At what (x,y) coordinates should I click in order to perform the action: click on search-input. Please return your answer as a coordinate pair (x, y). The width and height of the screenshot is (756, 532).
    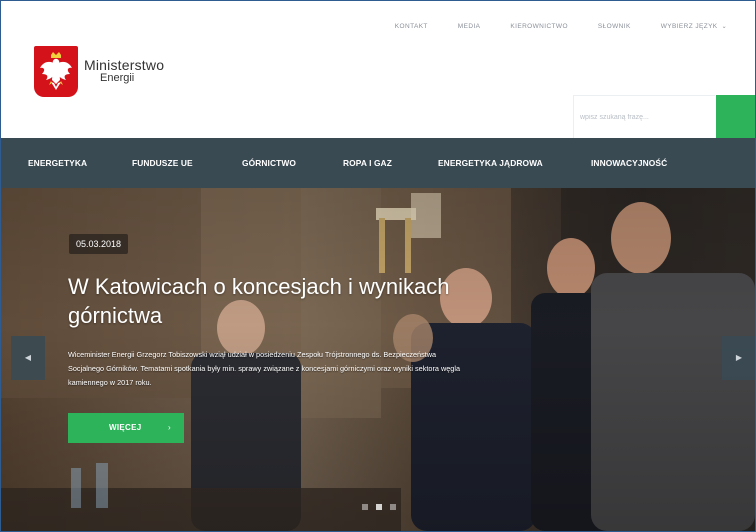
    Looking at the image, I should click on (644, 116).